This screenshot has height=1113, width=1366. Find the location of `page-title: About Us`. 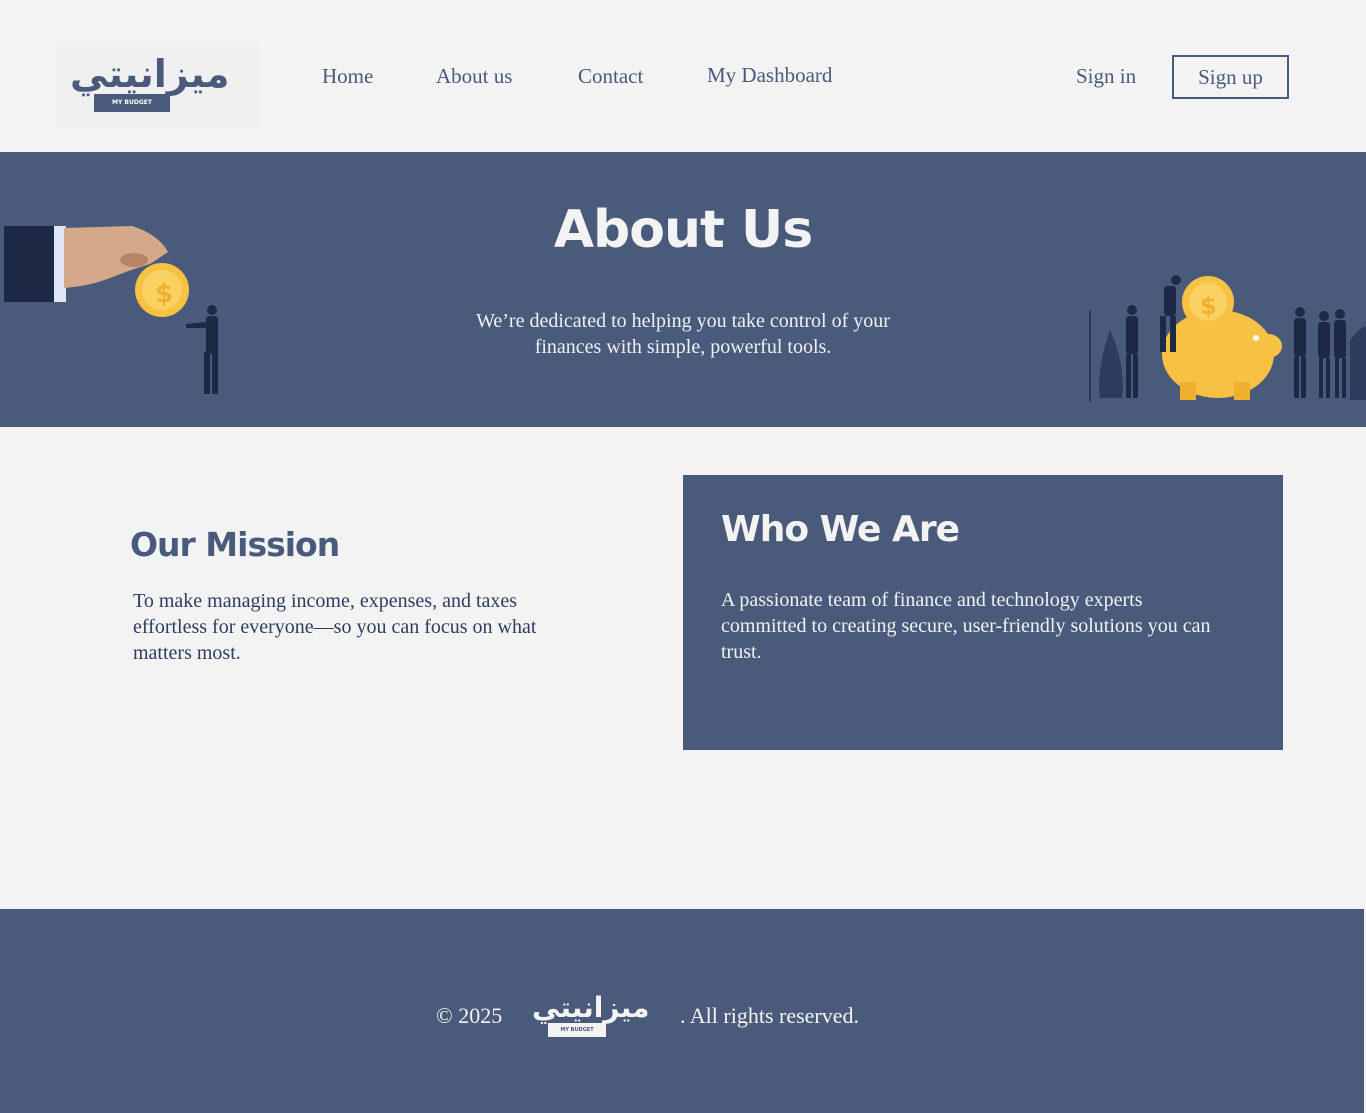

page-title: About Us is located at coordinates (683, 230).